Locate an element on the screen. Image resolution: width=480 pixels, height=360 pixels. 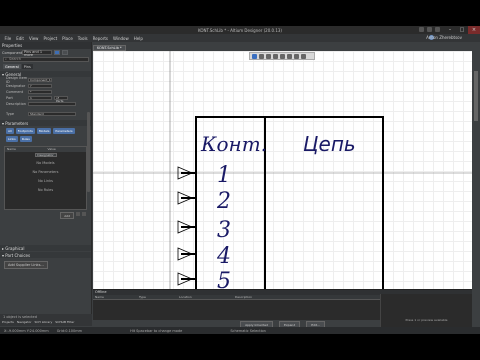
prop-label: Description is located at coordinates (16, 104).